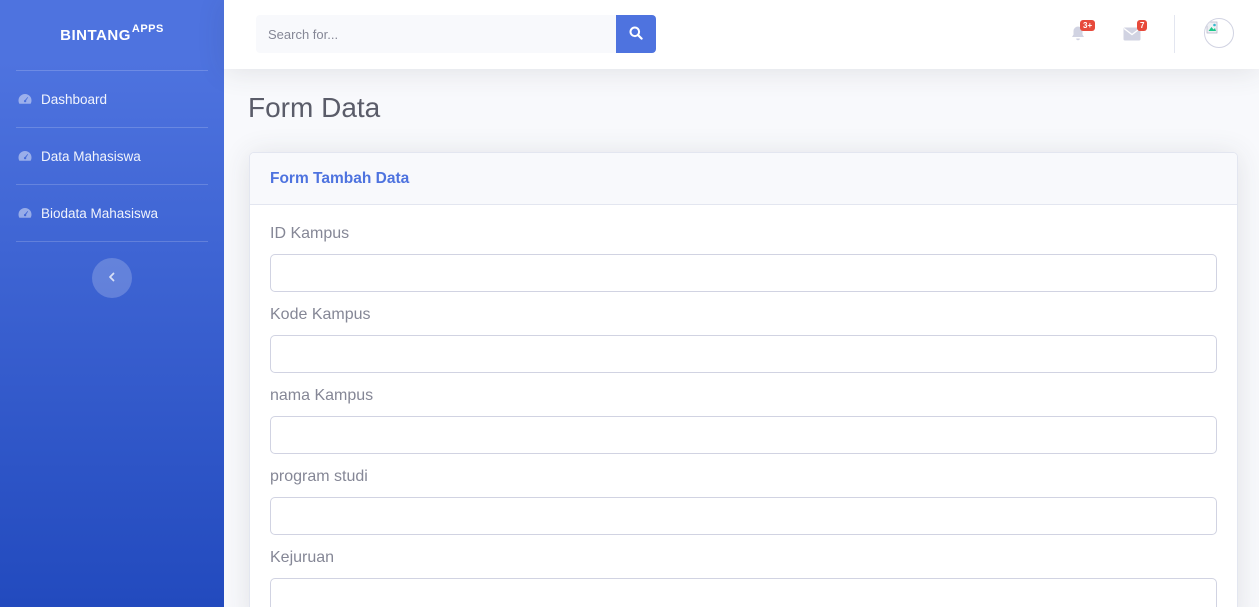 Image resolution: width=1259 pixels, height=607 pixels. I want to click on kode-kampus-label: Kode Kampus, so click(320, 314).